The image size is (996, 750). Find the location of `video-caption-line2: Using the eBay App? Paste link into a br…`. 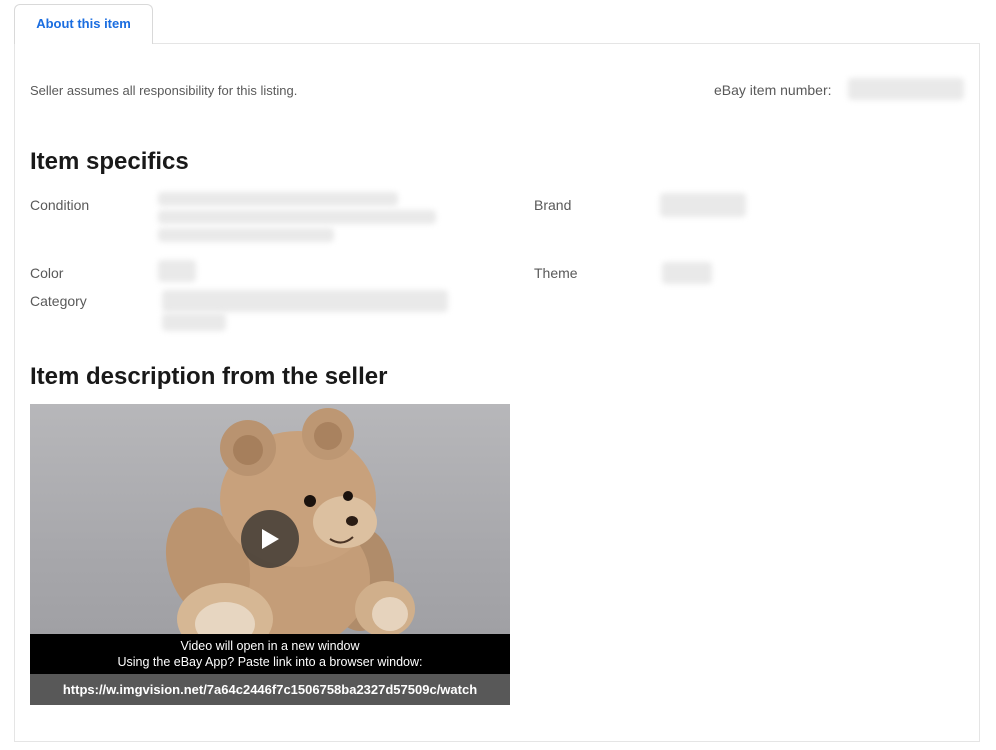

video-caption-line2: Using the eBay App? Paste link into a br… is located at coordinates (270, 662).